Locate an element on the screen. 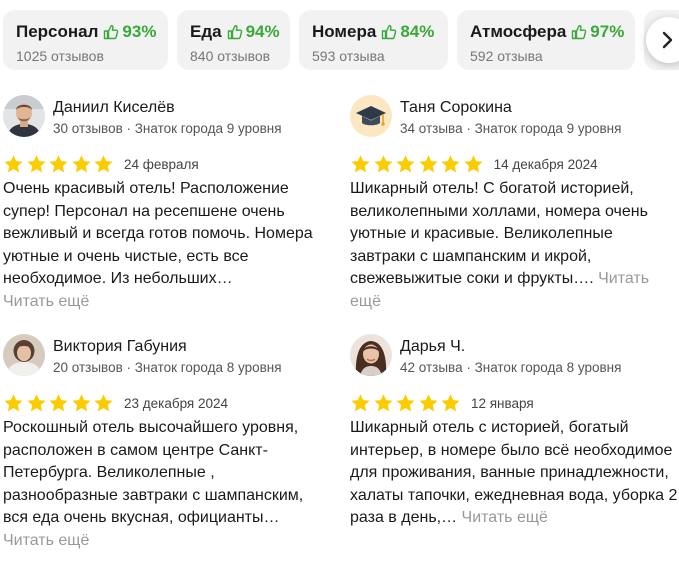 This screenshot has width=679, height=570. aspect-percent: 97% is located at coordinates (607, 31).